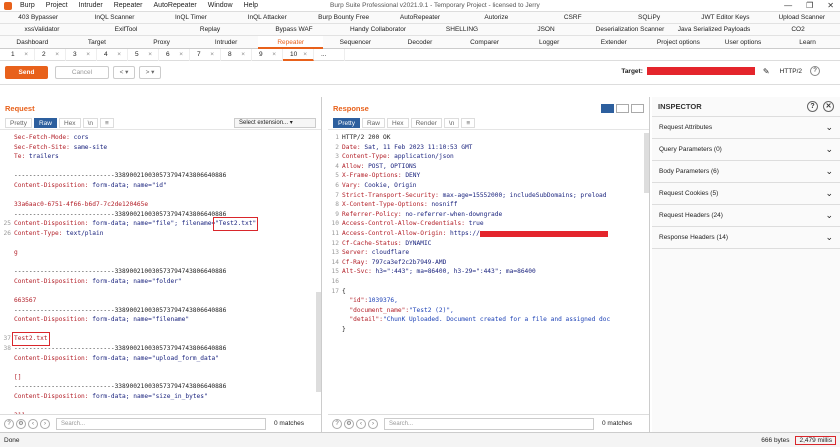 The image size is (840, 447). Describe the element at coordinates (798, 29) in the screenshot. I see `extension-tab: CO2` at that location.